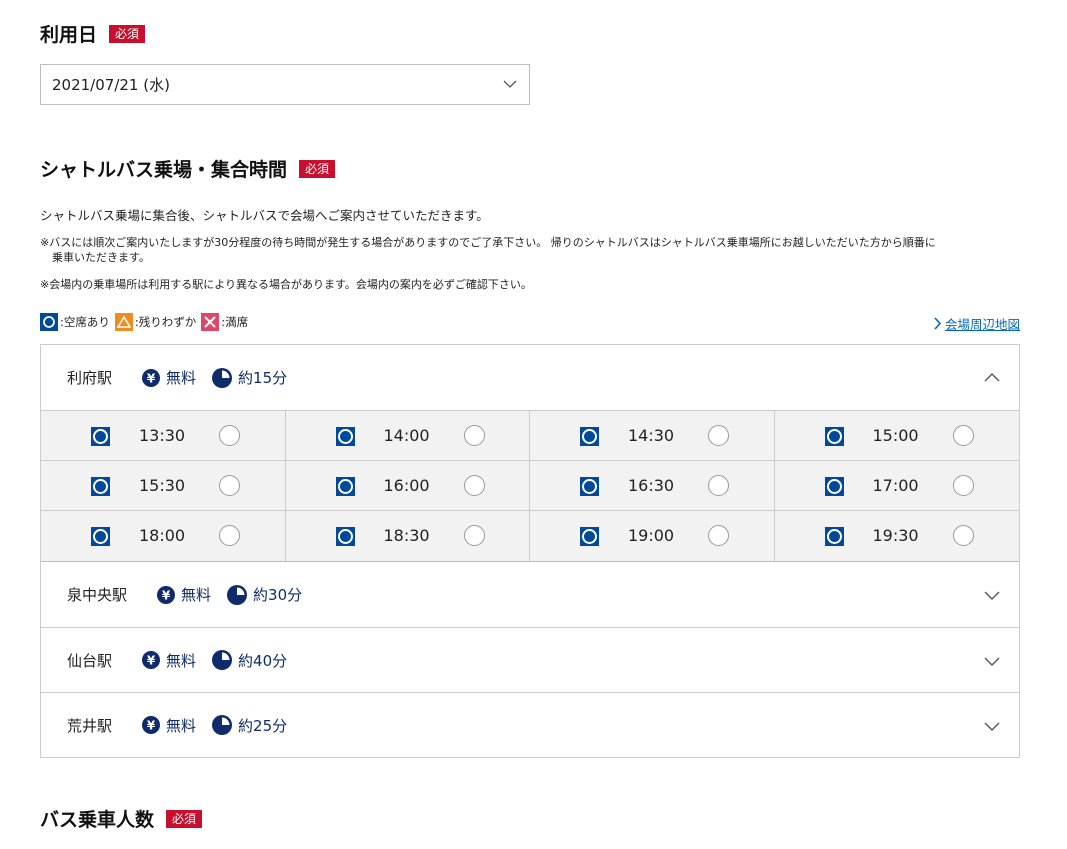 The height and width of the screenshot is (849, 1067). What do you see at coordinates (652, 536) in the screenshot?
I see `time-slot: 19:00` at bounding box center [652, 536].